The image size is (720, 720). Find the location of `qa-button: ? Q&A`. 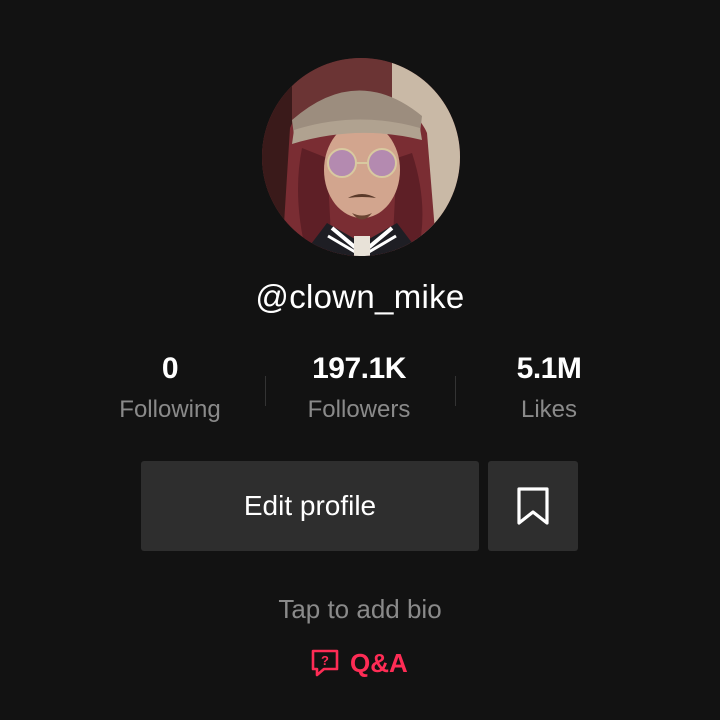

qa-button: ? Q&A is located at coordinates (359, 663).